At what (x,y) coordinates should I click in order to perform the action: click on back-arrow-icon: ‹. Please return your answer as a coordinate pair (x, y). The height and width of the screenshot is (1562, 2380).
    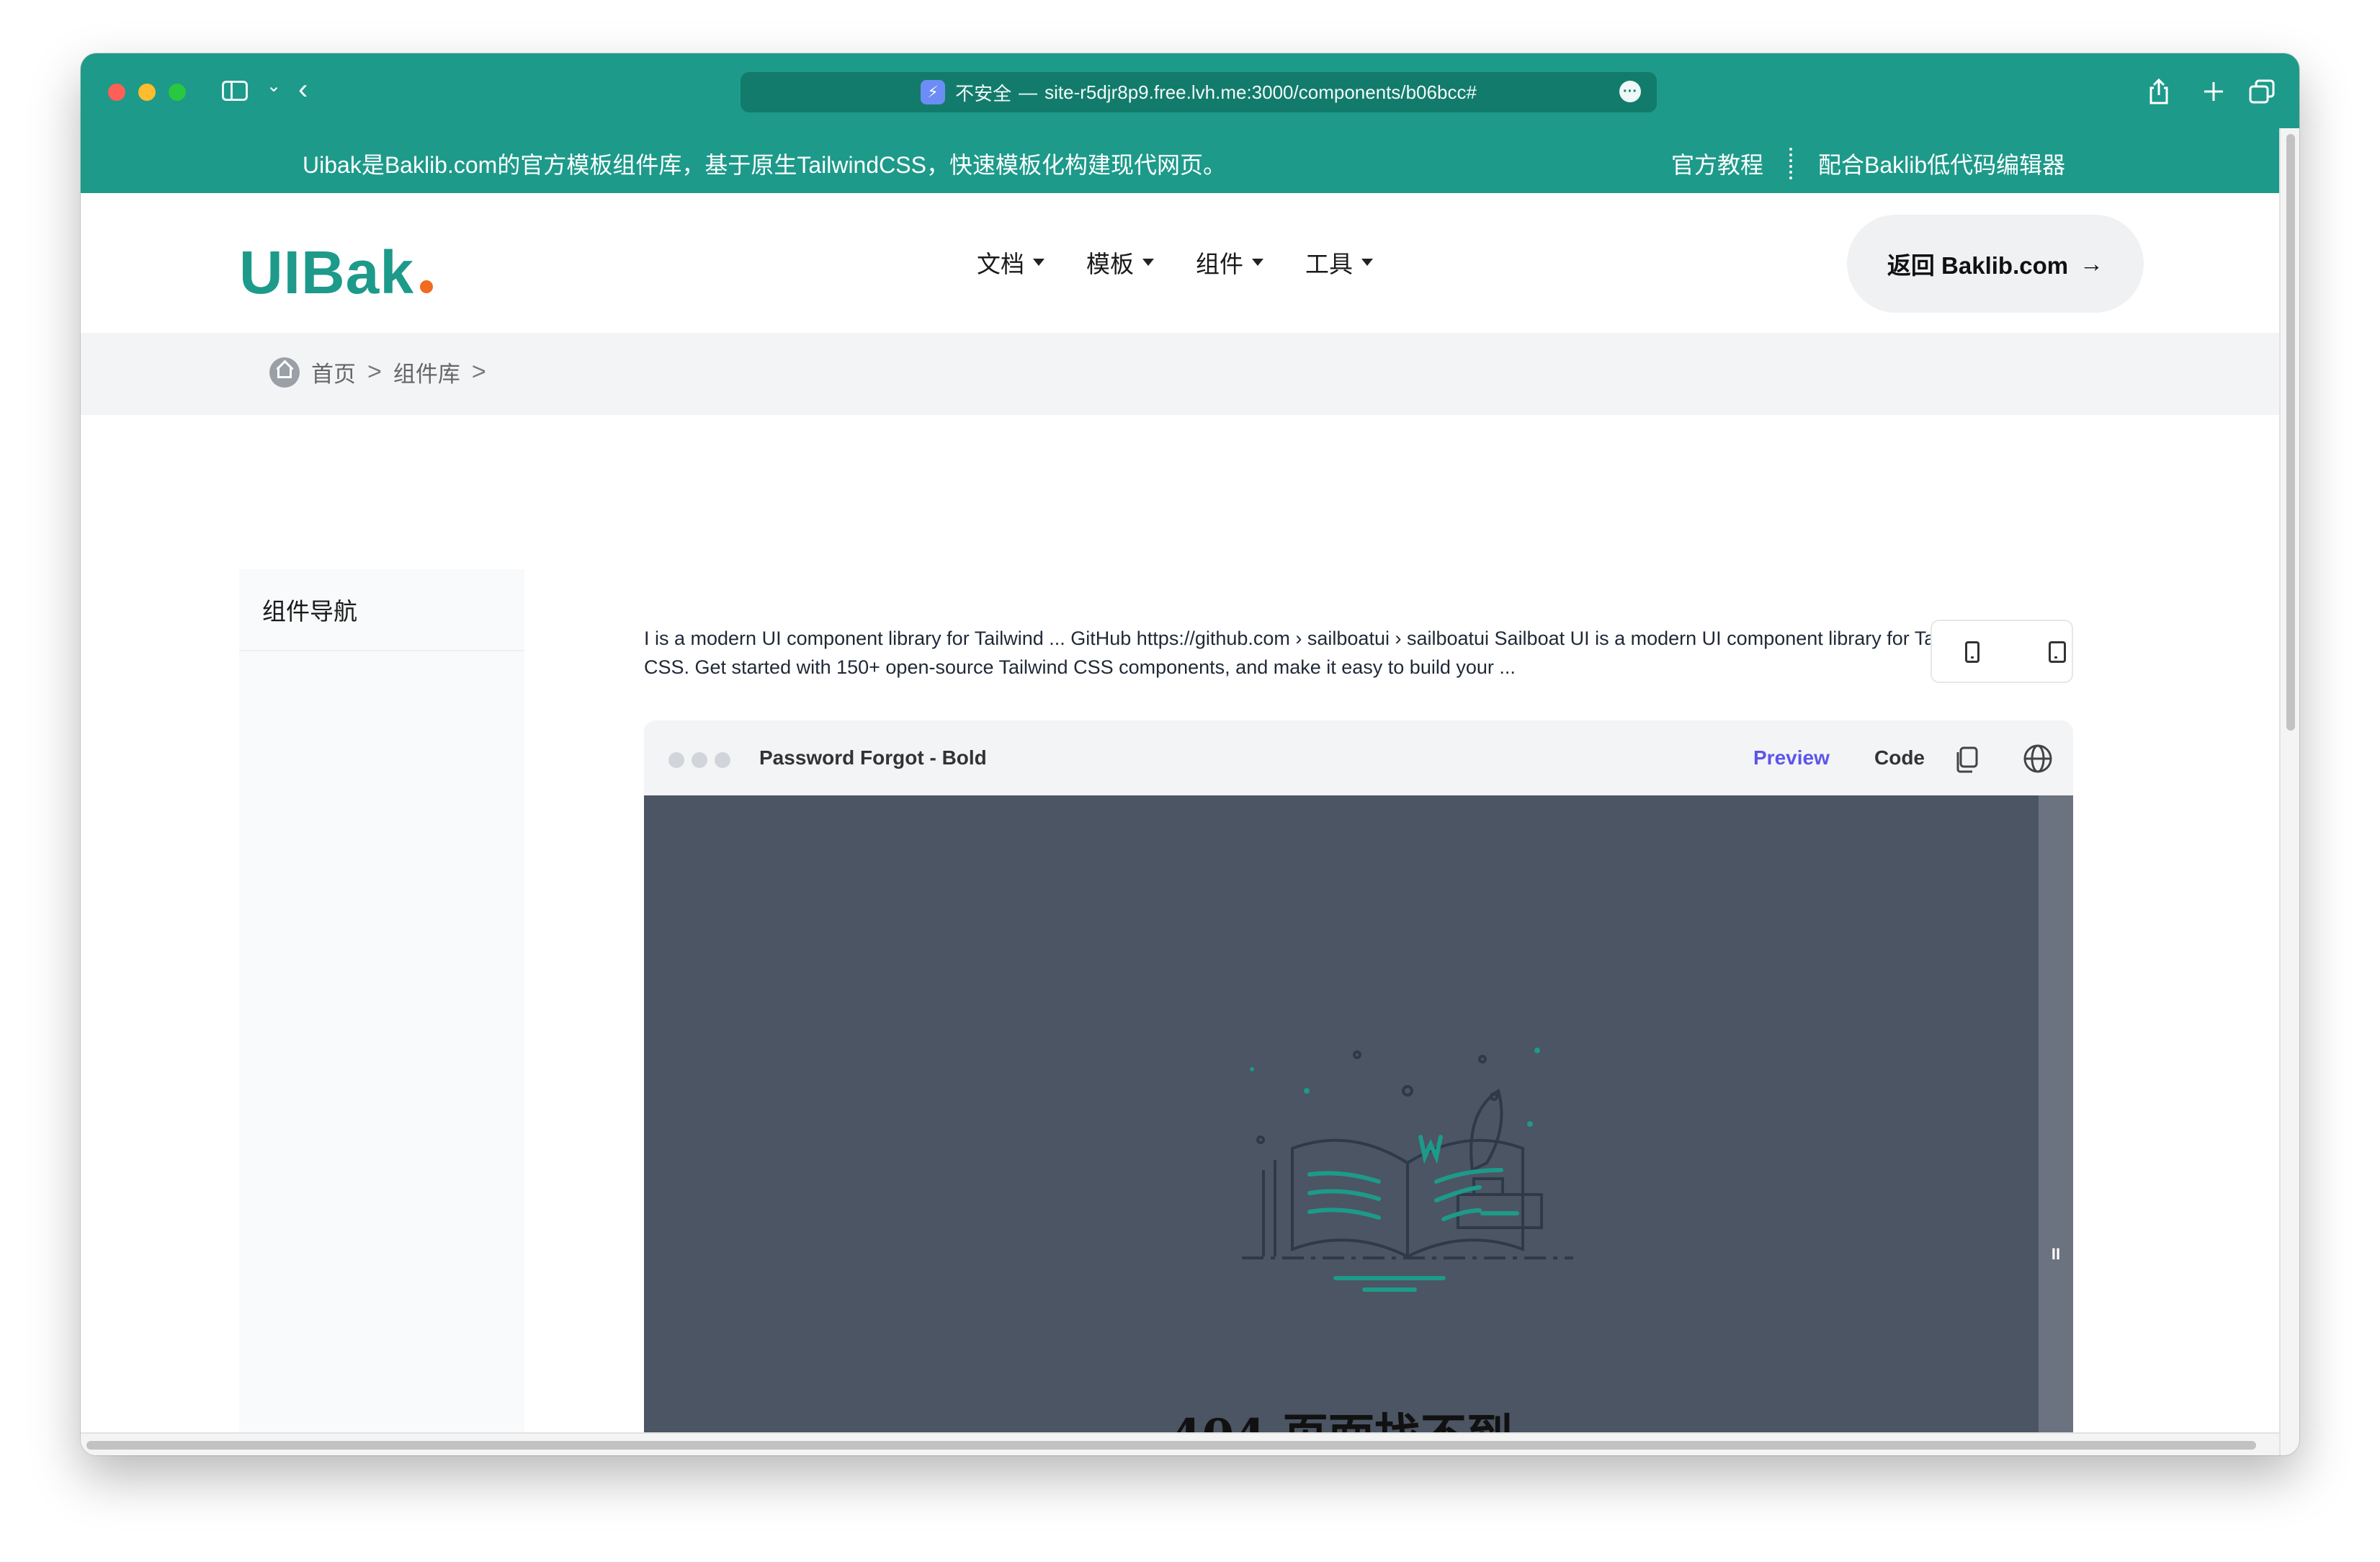
    Looking at the image, I should click on (303, 89).